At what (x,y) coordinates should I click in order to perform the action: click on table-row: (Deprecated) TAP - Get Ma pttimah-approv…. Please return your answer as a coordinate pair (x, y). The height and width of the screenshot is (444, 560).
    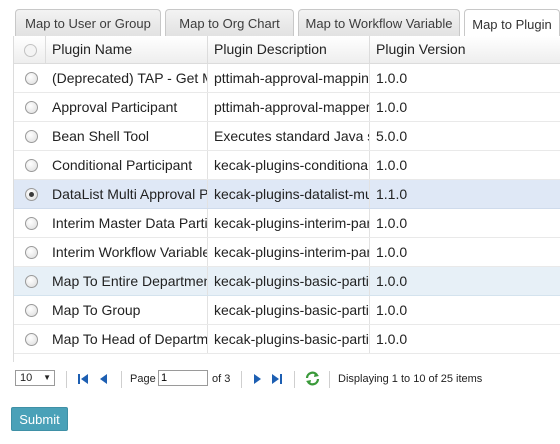
    Looking at the image, I should click on (287, 78).